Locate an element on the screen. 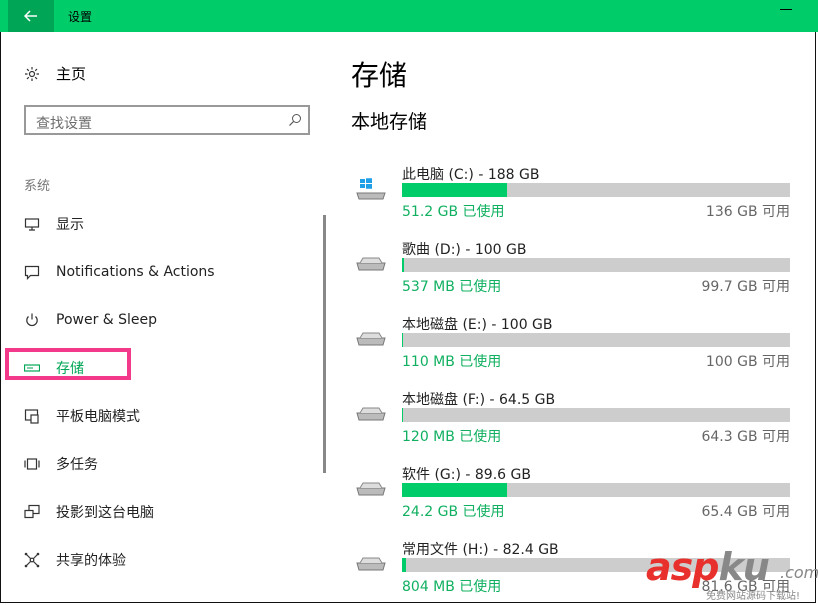  section-title-local-storage: 本地存储 is located at coordinates (389, 122).